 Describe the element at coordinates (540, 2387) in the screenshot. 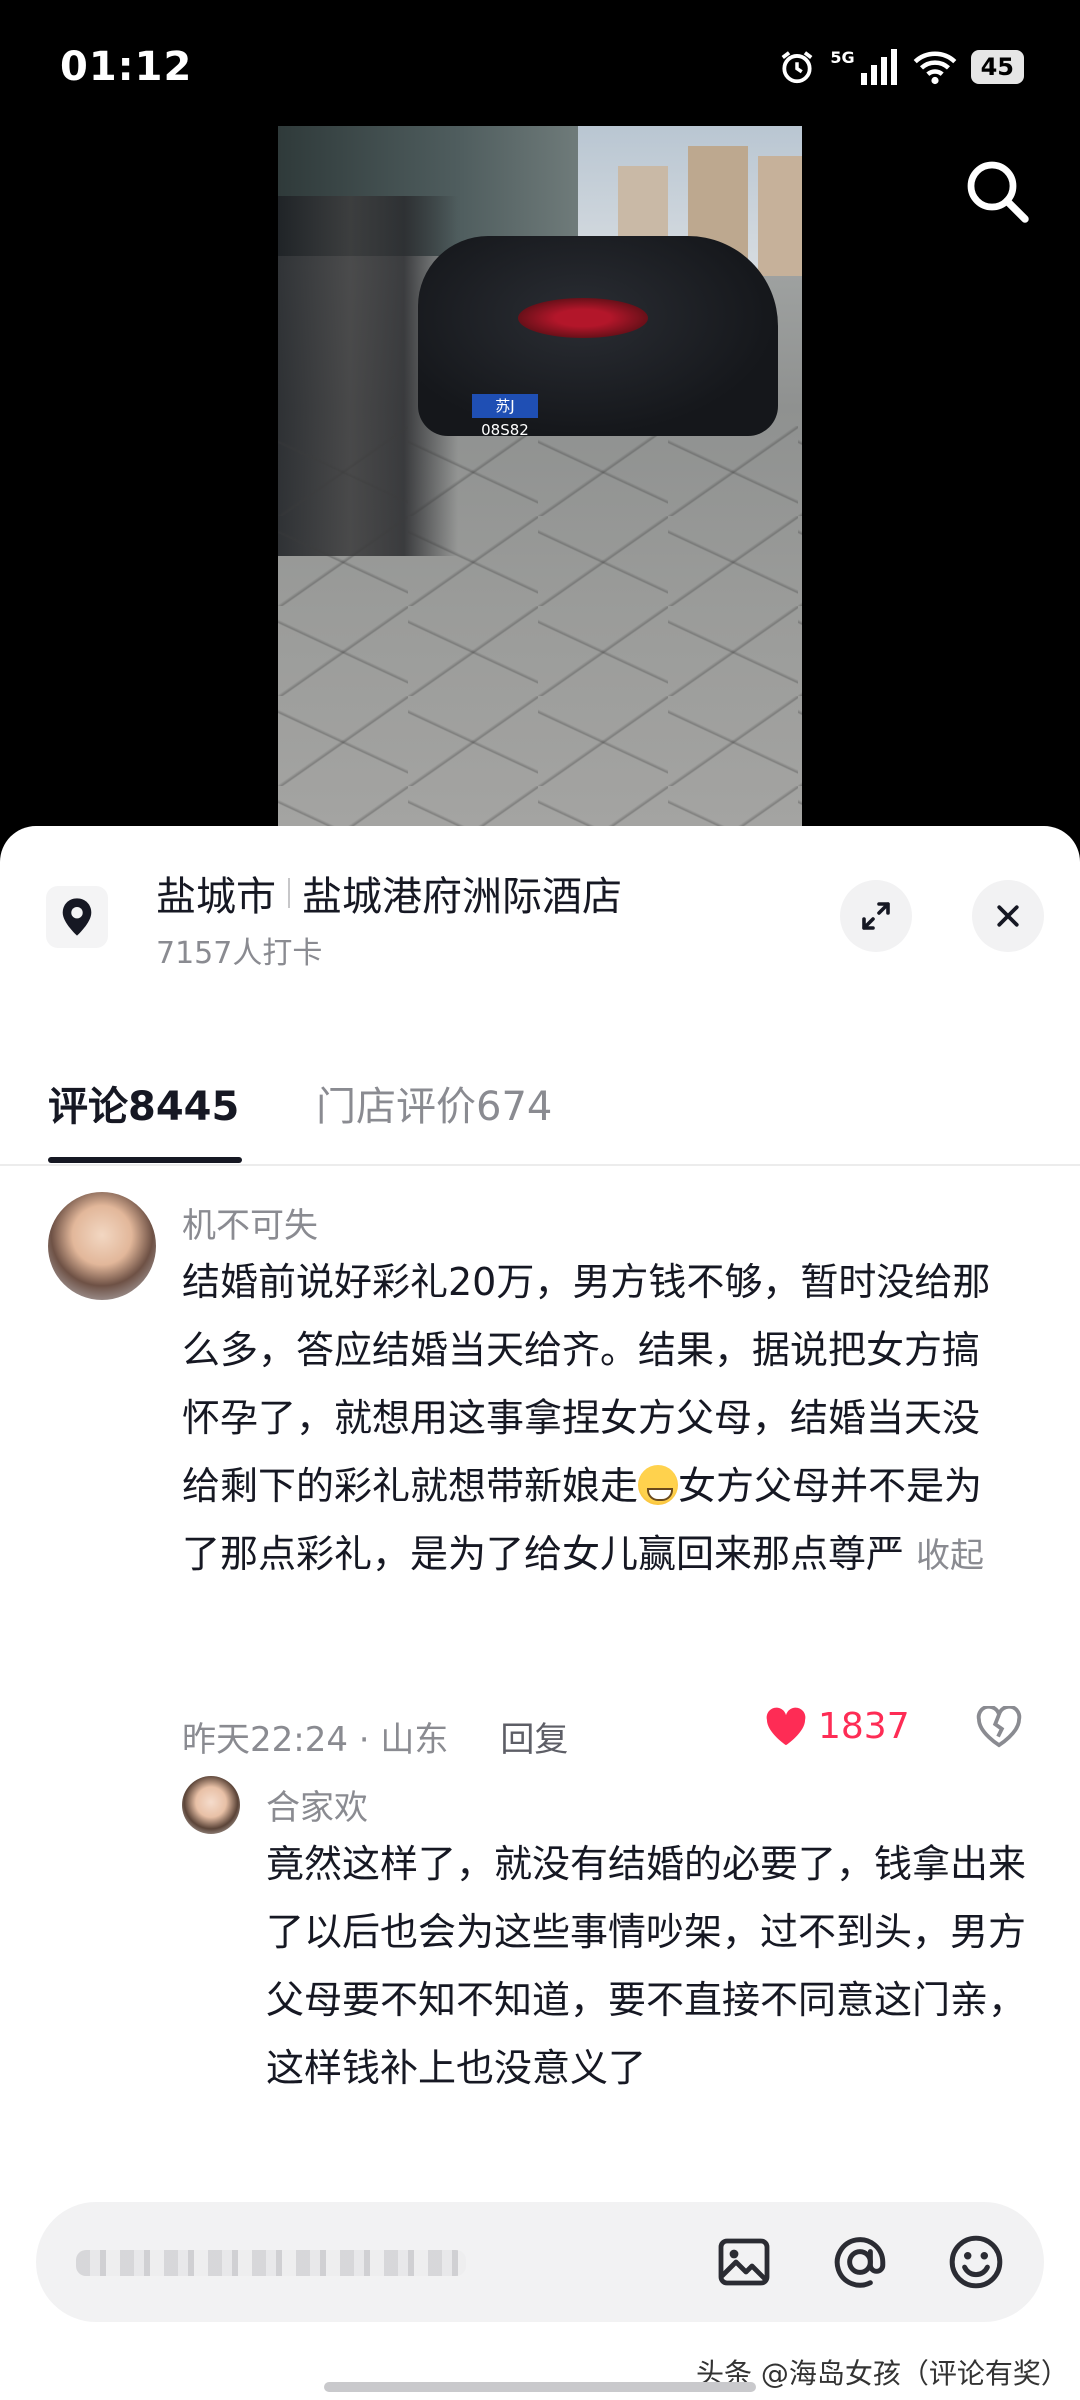

I see `home-indicator` at that location.